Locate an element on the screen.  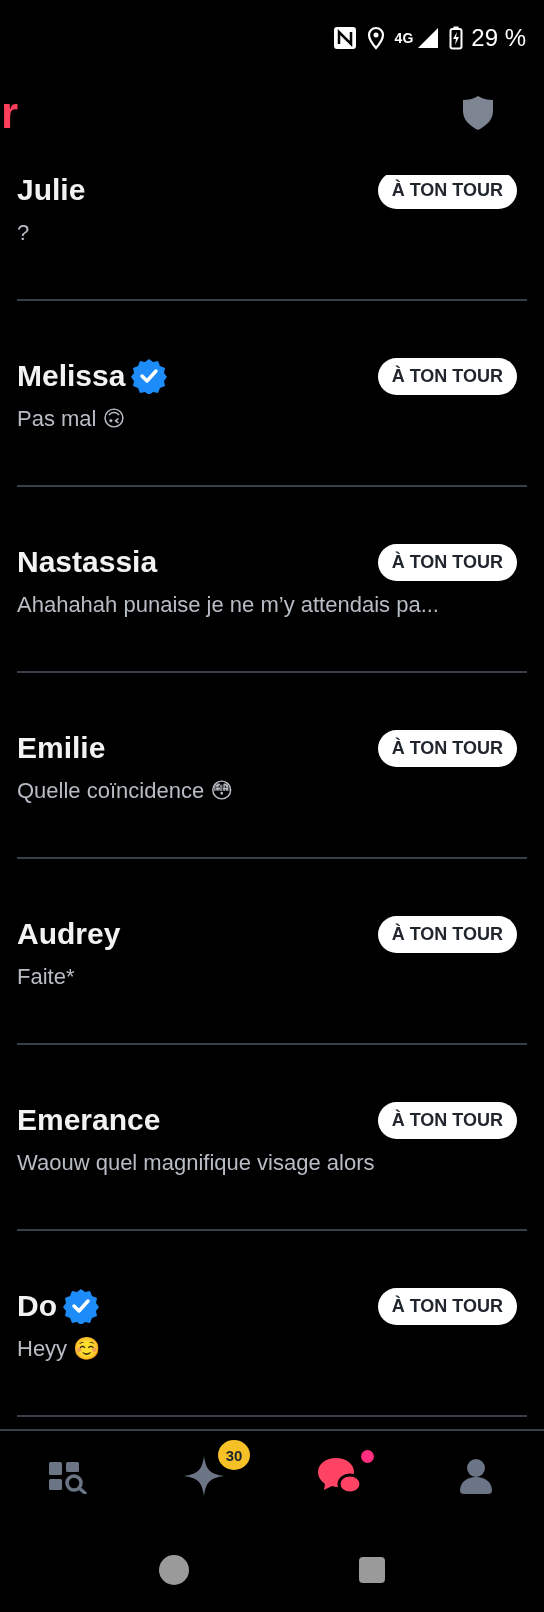
app-title: r is located at coordinates (10, 112).